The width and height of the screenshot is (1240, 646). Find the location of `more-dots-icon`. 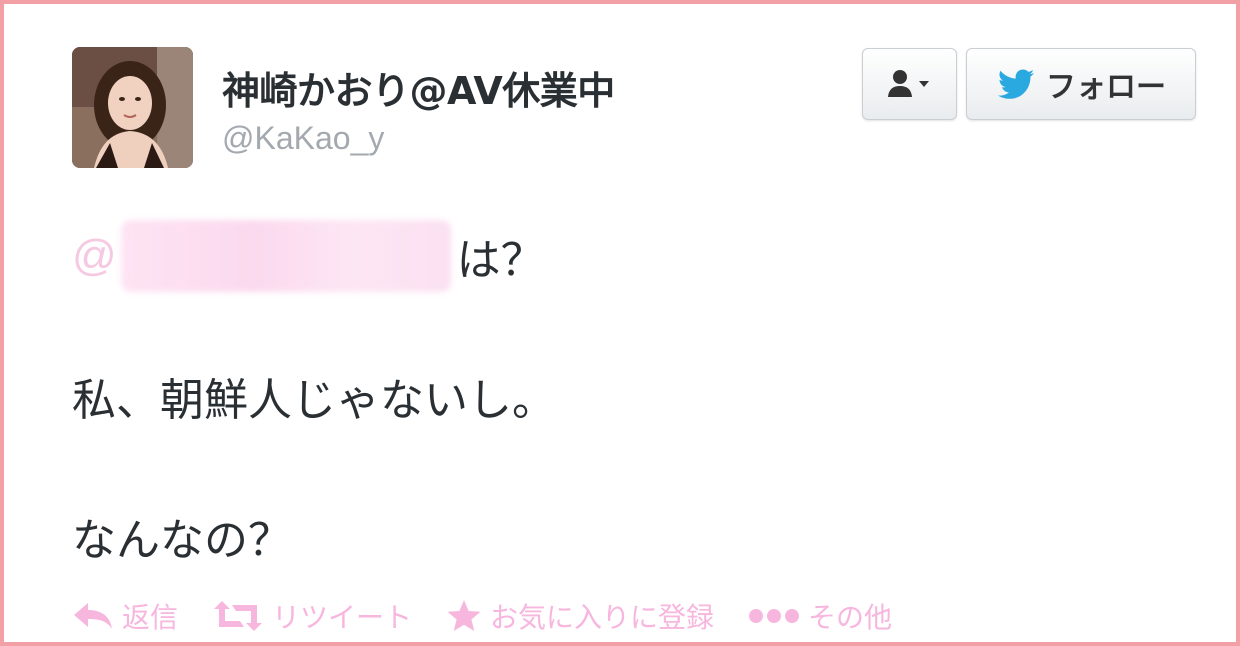

more-dots-icon is located at coordinates (774, 616).